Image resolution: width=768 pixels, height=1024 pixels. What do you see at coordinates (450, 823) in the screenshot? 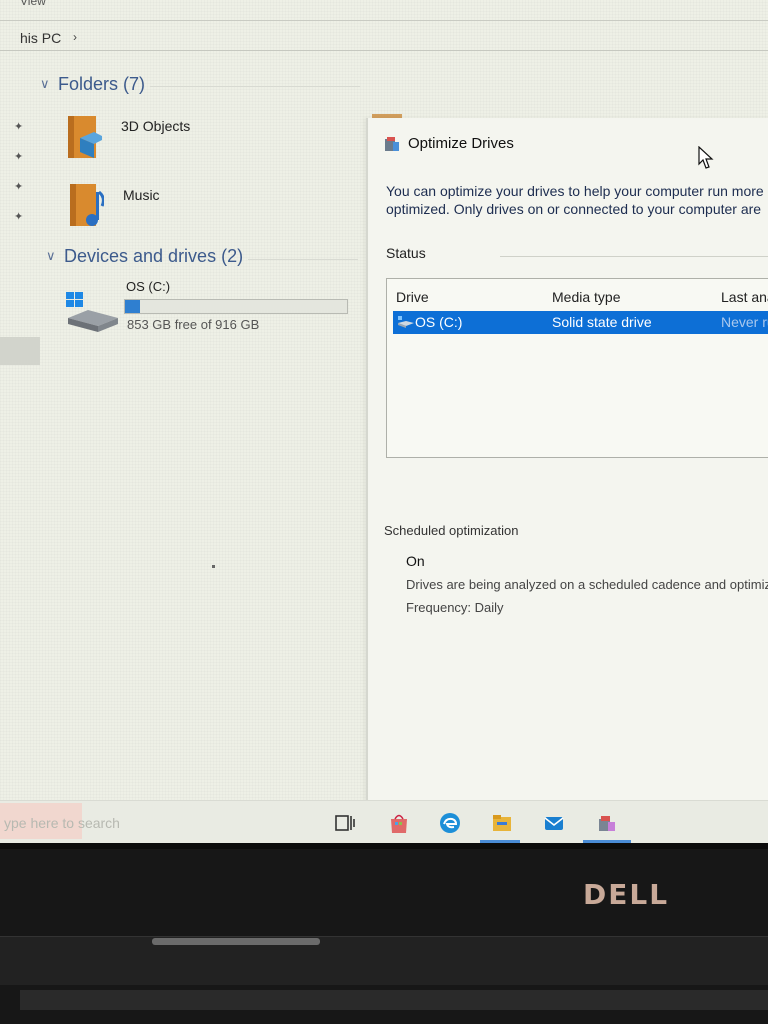
I see `edge-icon` at bounding box center [450, 823].